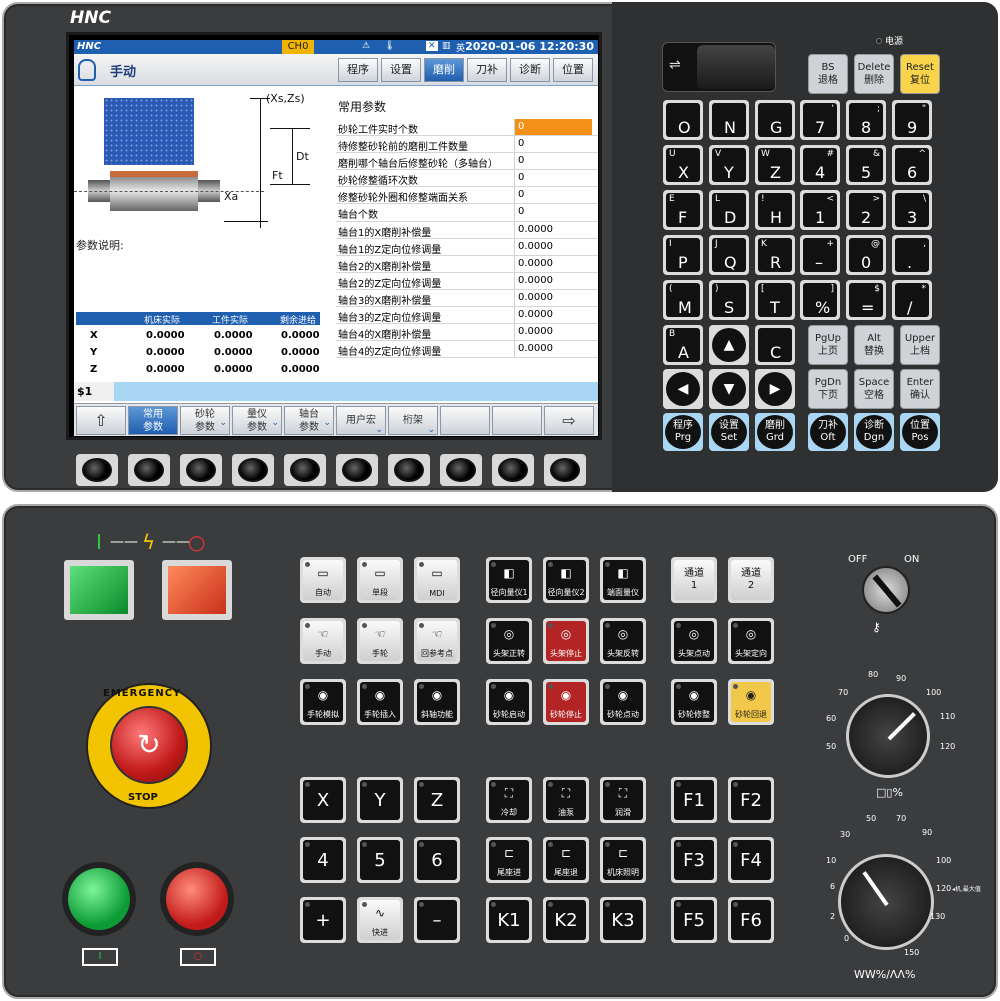 Image resolution: width=1000 pixels, height=1001 pixels. What do you see at coordinates (323, 580) in the screenshot?
I see `mode-key-0: ▭ 自动` at bounding box center [323, 580].